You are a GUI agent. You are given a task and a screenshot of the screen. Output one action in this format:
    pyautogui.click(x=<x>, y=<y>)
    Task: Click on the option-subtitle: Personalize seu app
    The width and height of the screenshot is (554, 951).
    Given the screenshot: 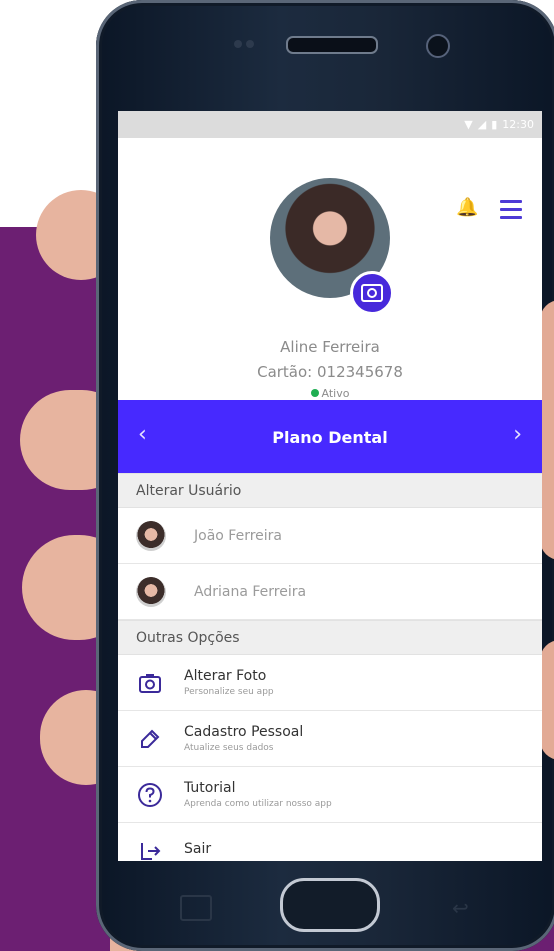 What is the action you would take?
    pyautogui.click(x=229, y=692)
    